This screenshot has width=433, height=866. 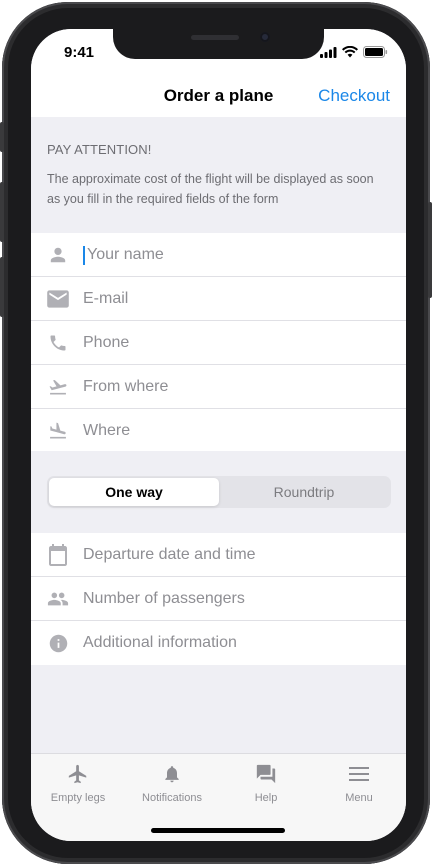 What do you see at coordinates (77, 774) in the screenshot?
I see `airplane-icon` at bounding box center [77, 774].